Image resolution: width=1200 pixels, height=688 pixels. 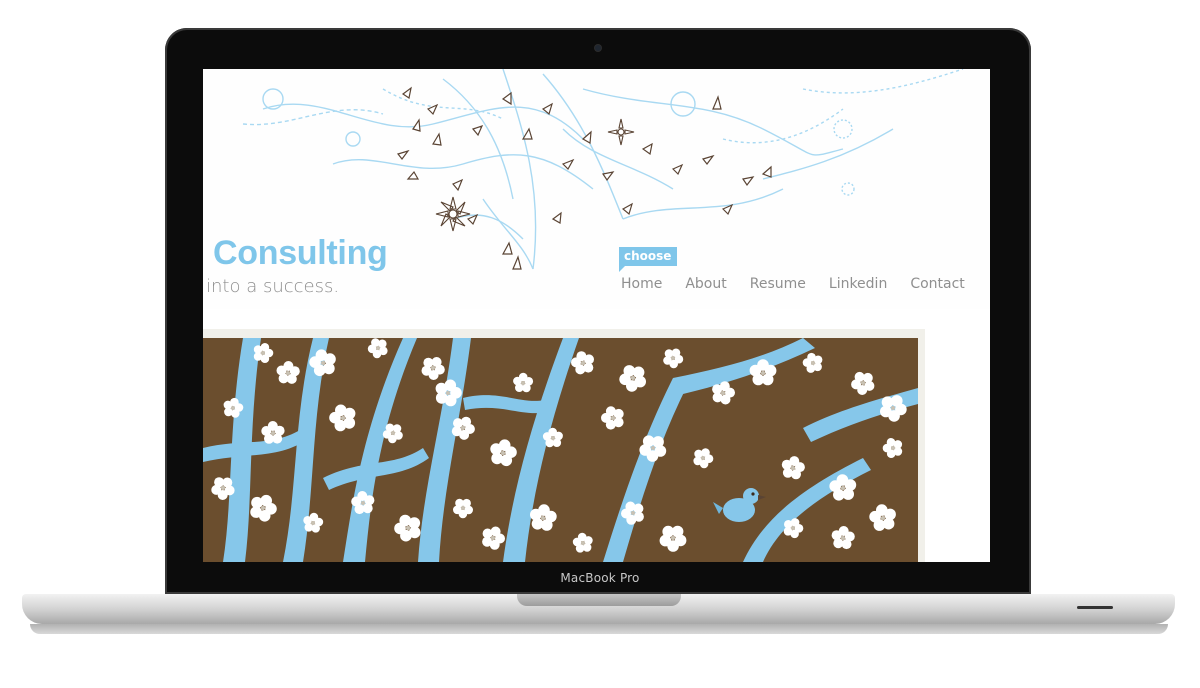 What do you see at coordinates (600, 578) in the screenshot?
I see `model-label: MacBook Pro` at bounding box center [600, 578].